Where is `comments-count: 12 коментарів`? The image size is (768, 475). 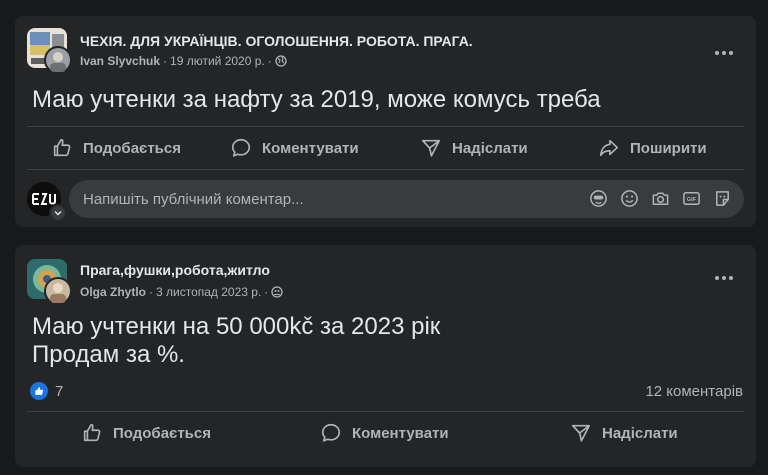
comments-count: 12 коментарів is located at coordinates (694, 391).